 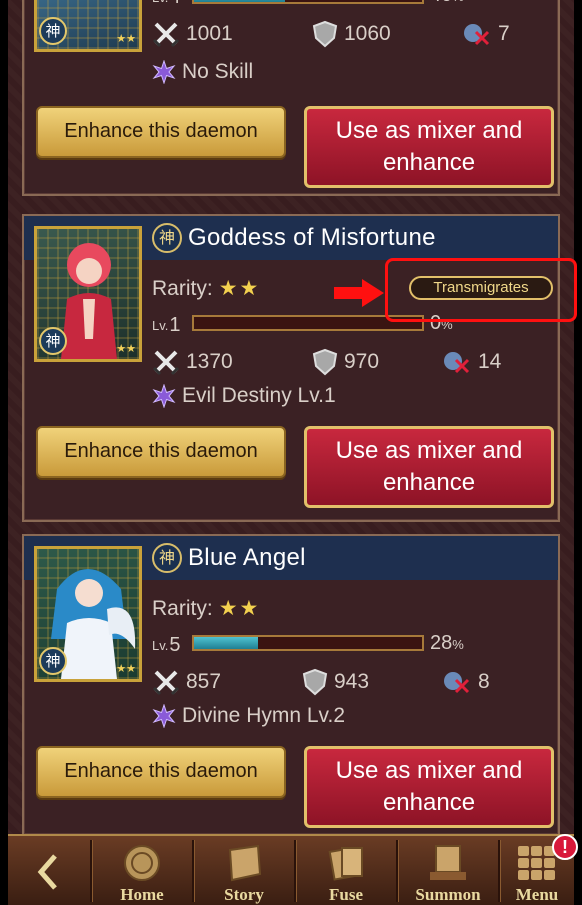 What do you see at coordinates (248, 716) in the screenshot?
I see `skill-row: Divine Hymn Lv.2` at bounding box center [248, 716].